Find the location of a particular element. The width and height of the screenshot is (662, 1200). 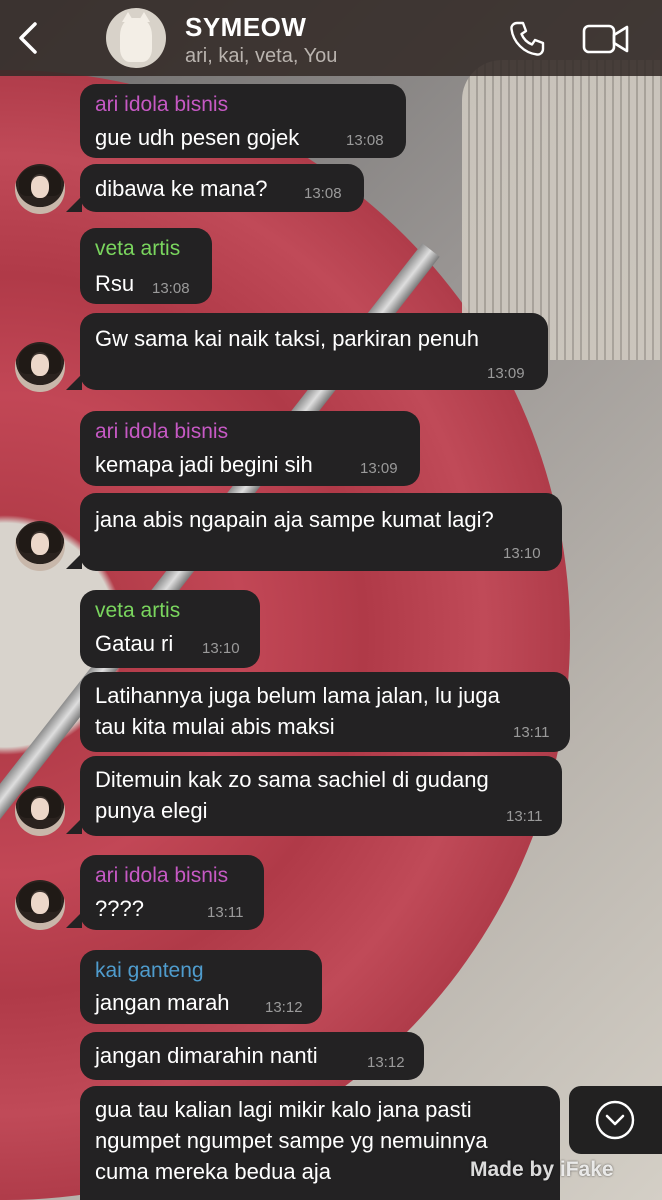

cat-avatar-image is located at coordinates (136, 37).